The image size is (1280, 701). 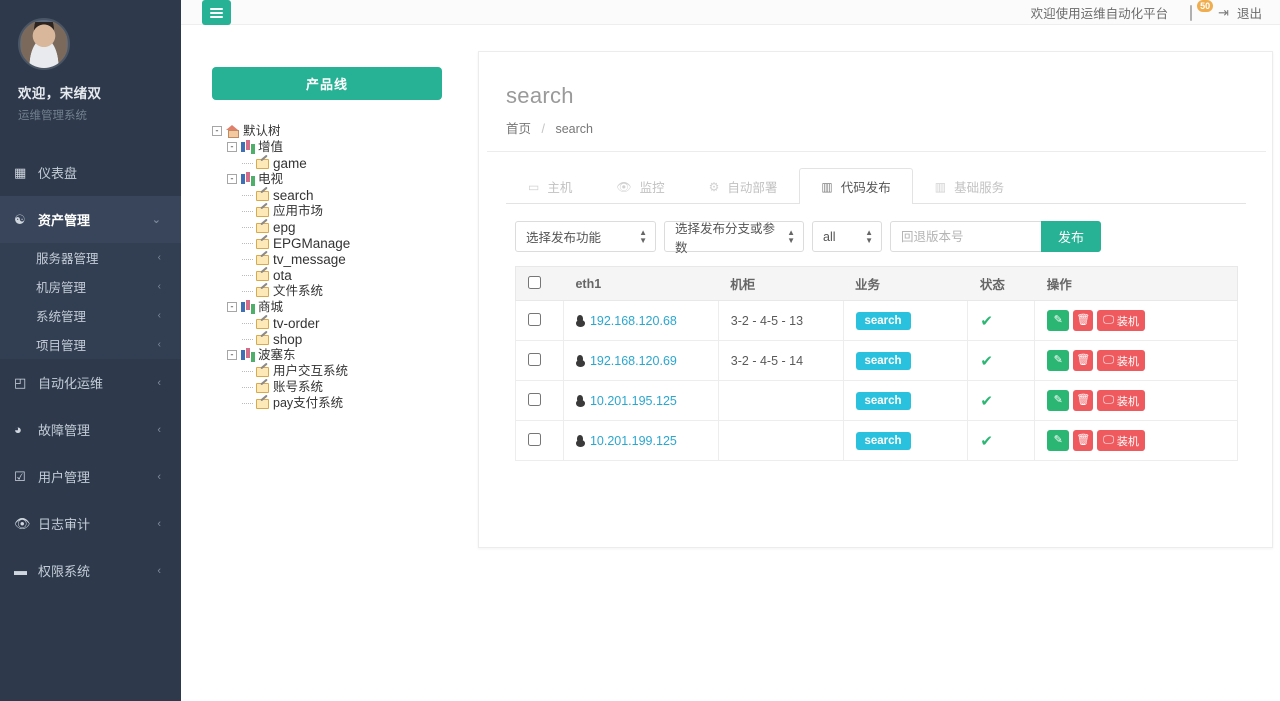 I want to click on tab-code-release: ▥ 代码发布, so click(x=856, y=186).